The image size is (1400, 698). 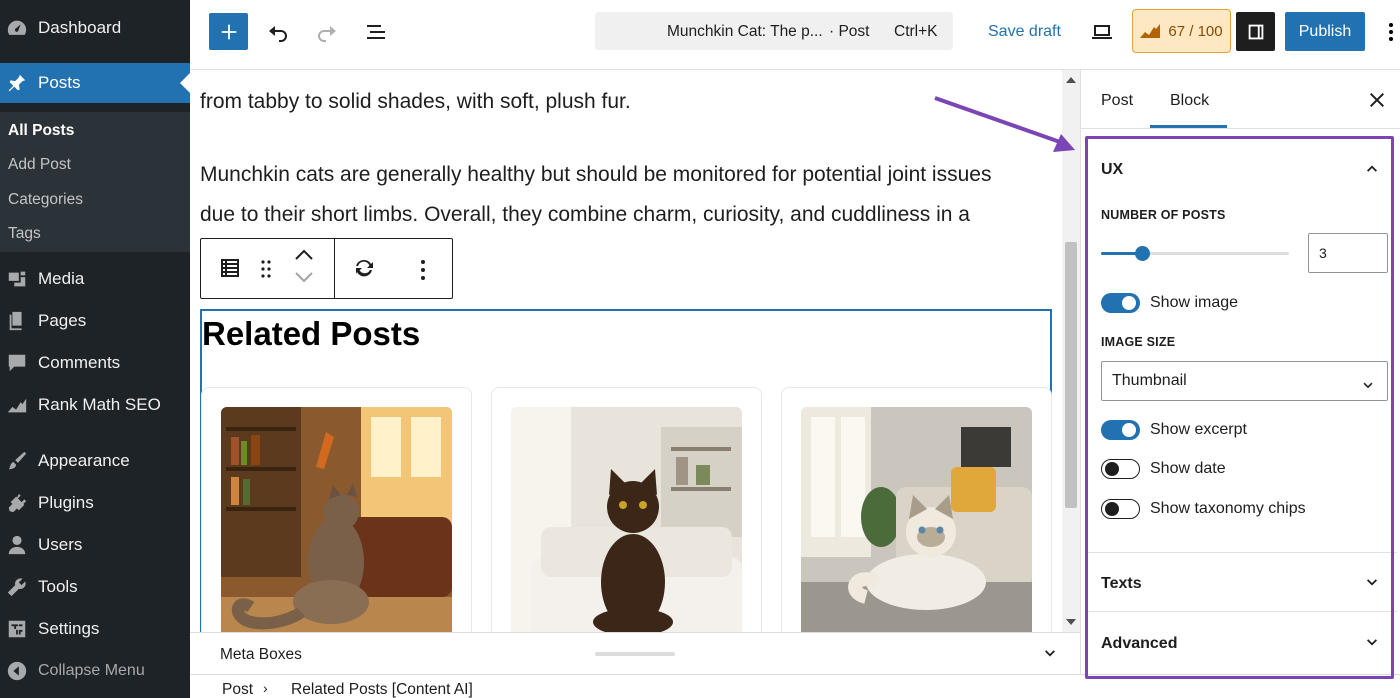 I want to click on meta-boxes-panel: Meta Boxes, so click(x=635, y=653).